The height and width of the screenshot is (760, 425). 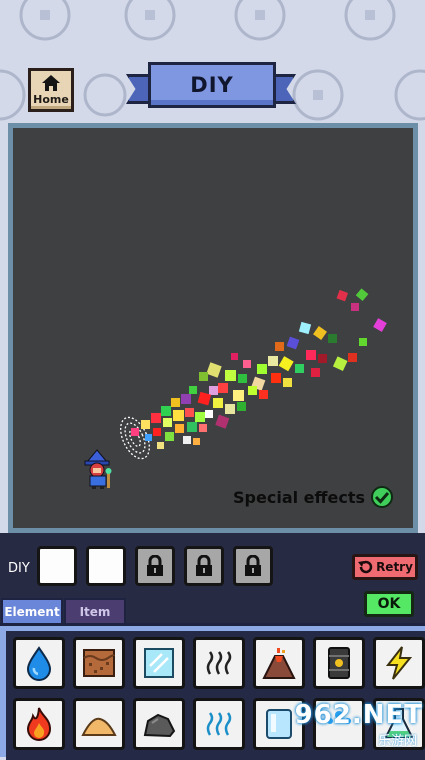 I want to click on element-ice, so click(x=279, y=724).